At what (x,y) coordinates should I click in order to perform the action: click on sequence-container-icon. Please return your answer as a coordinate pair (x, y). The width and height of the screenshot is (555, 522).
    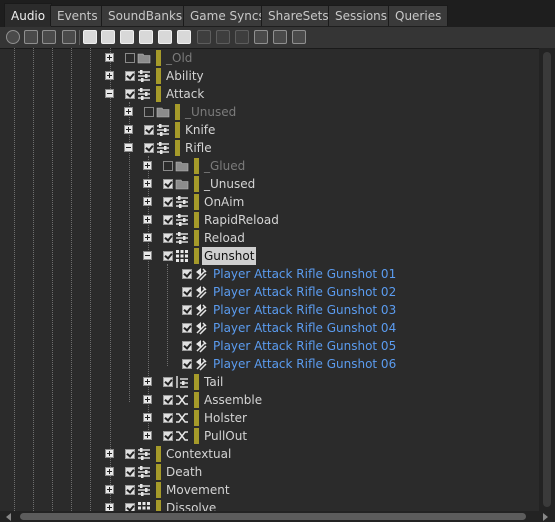
    Looking at the image, I should click on (108, 37).